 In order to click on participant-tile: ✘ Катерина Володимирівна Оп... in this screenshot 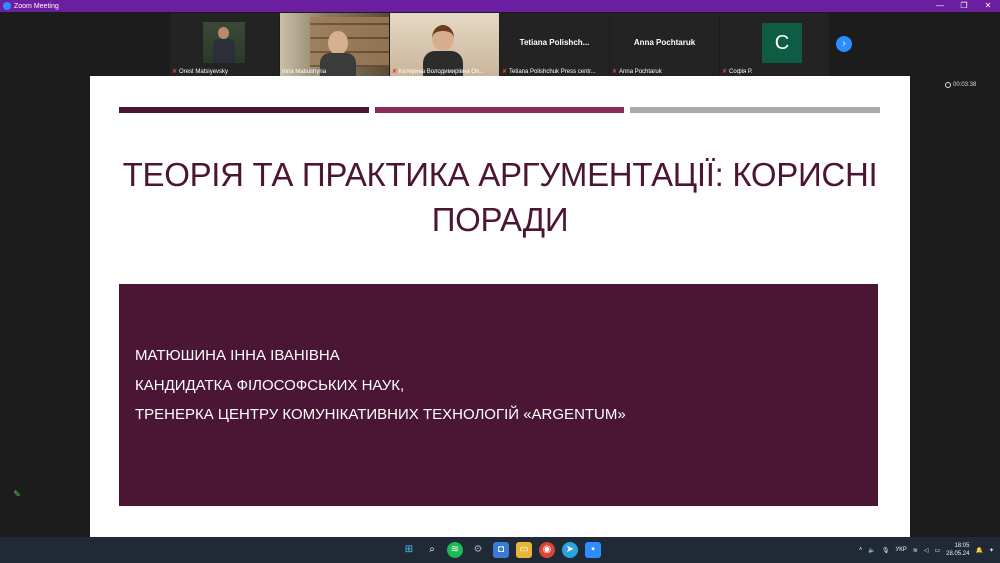, I will do `click(444, 44)`.